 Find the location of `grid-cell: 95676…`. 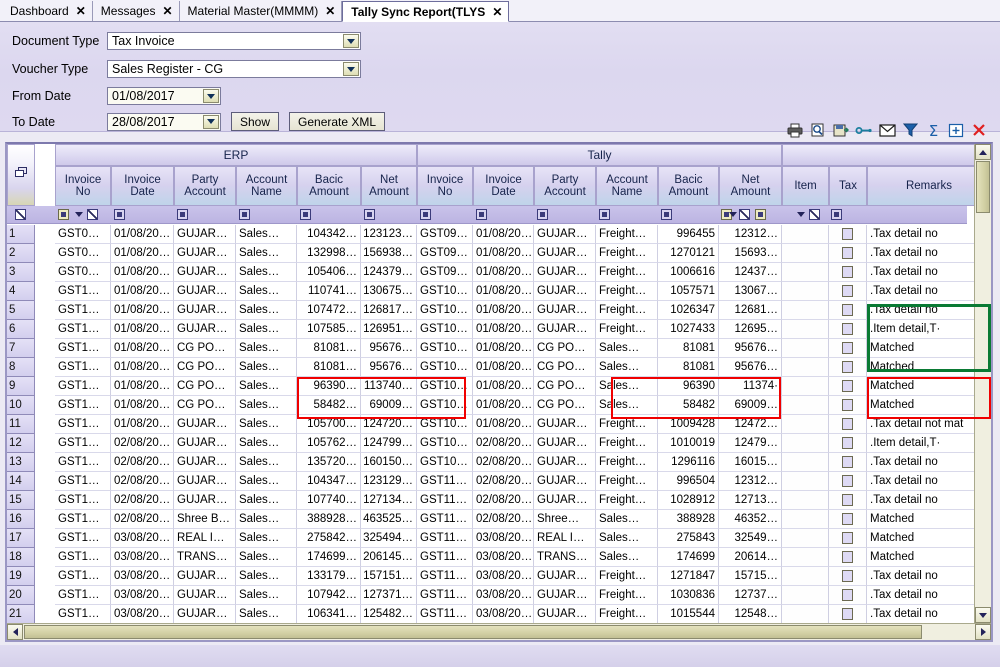

grid-cell: 95676… is located at coordinates (750, 367).